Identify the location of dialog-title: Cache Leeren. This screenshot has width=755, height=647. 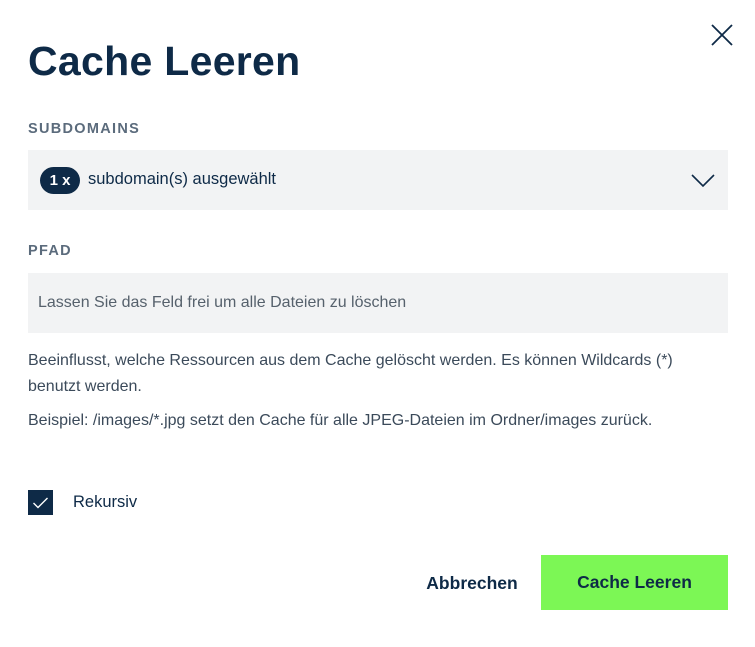
(164, 61).